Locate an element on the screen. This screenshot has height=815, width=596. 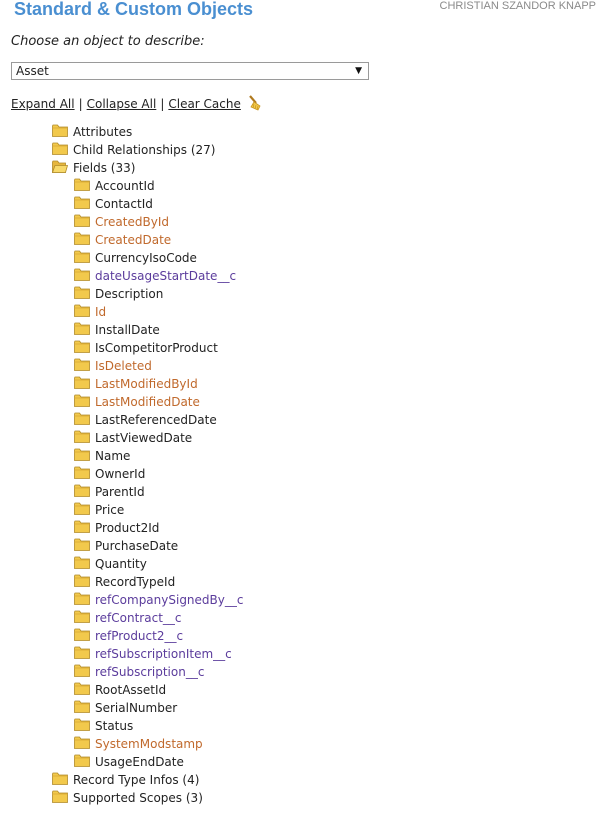
page-title: Standard & Custom Objects is located at coordinates (134, 9).